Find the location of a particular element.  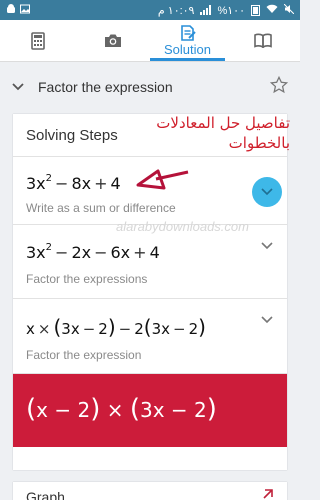

step-3: x × (3x −2) −2(3x −2) Factor the expression is located at coordinates (150, 336).